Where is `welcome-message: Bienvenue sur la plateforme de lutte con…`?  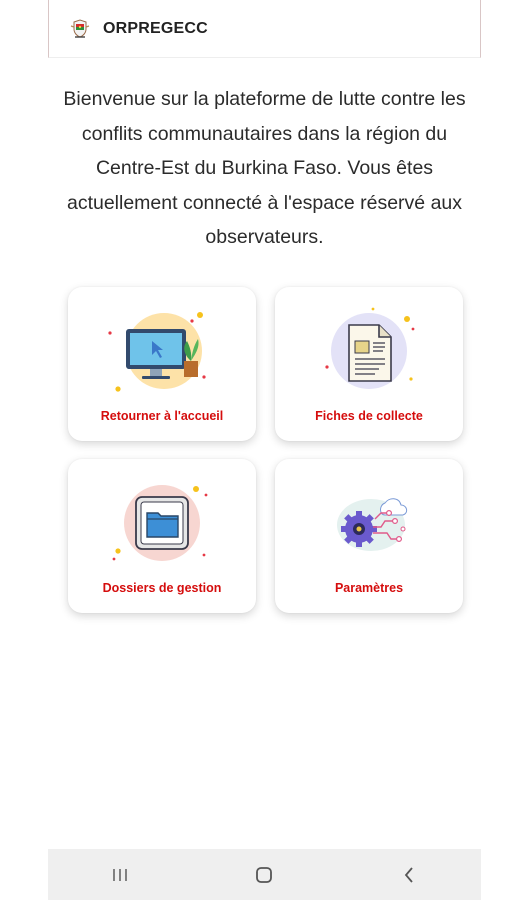 welcome-message: Bienvenue sur la plateforme de lutte con… is located at coordinates (264, 168).